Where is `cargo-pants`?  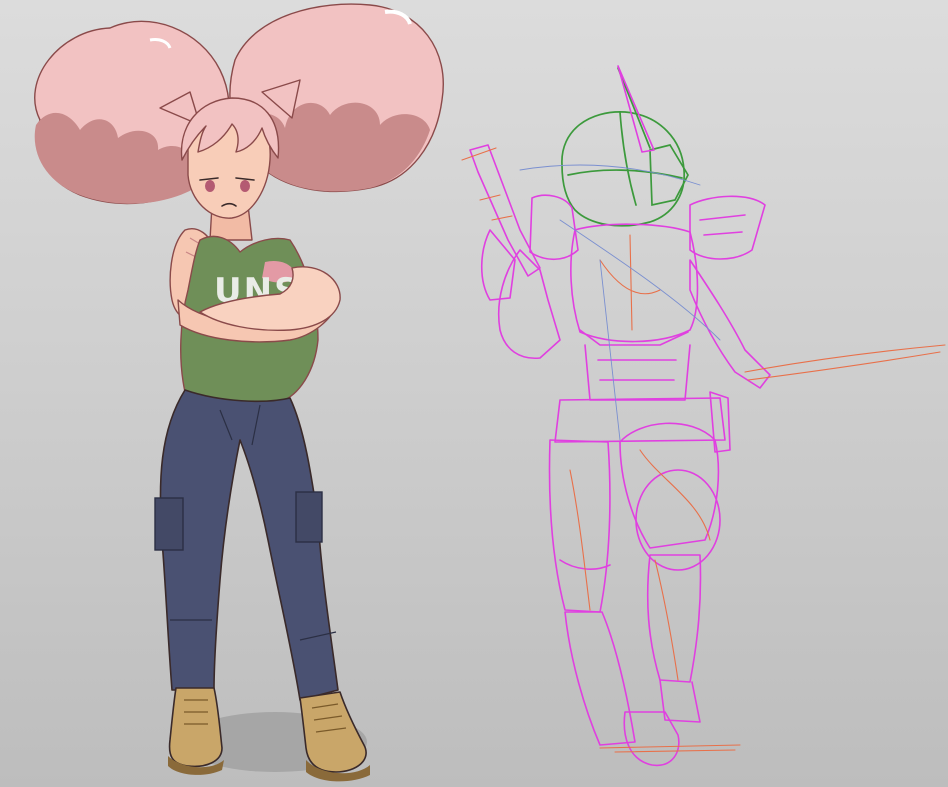
cargo-pants is located at coordinates (246, 545).